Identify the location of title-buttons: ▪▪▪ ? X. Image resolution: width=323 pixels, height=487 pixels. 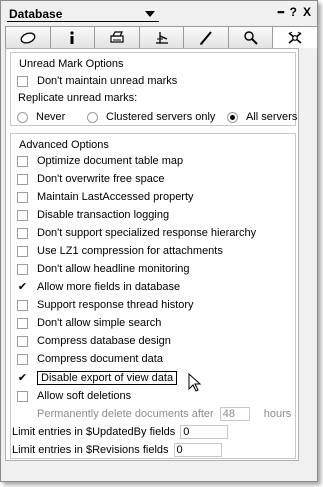
(294, 12).